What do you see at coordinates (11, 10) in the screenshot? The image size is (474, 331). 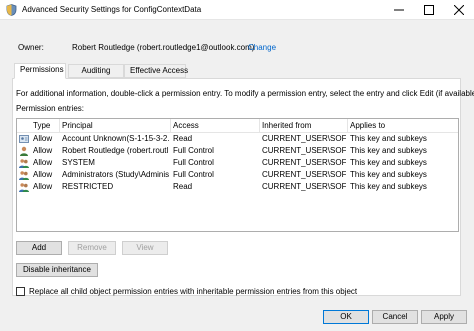 I see `security-shield-icon` at bounding box center [11, 10].